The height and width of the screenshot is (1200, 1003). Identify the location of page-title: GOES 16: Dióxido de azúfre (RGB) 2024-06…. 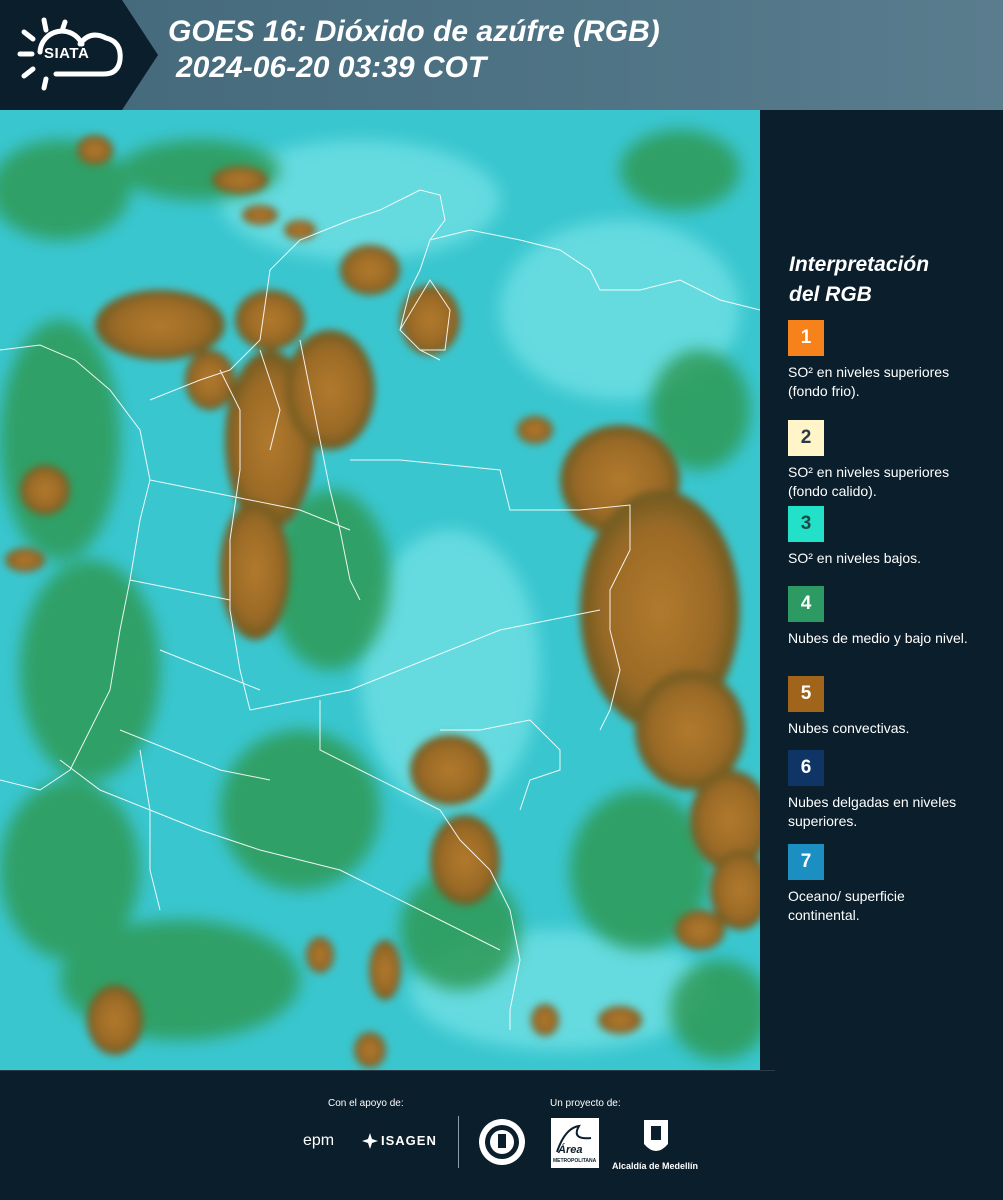
(414, 50).